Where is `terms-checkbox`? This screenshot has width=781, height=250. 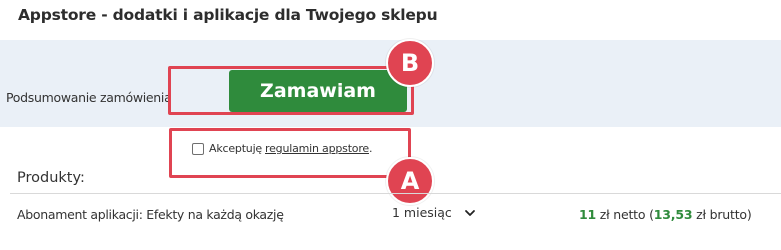
terms-checkbox is located at coordinates (198, 148).